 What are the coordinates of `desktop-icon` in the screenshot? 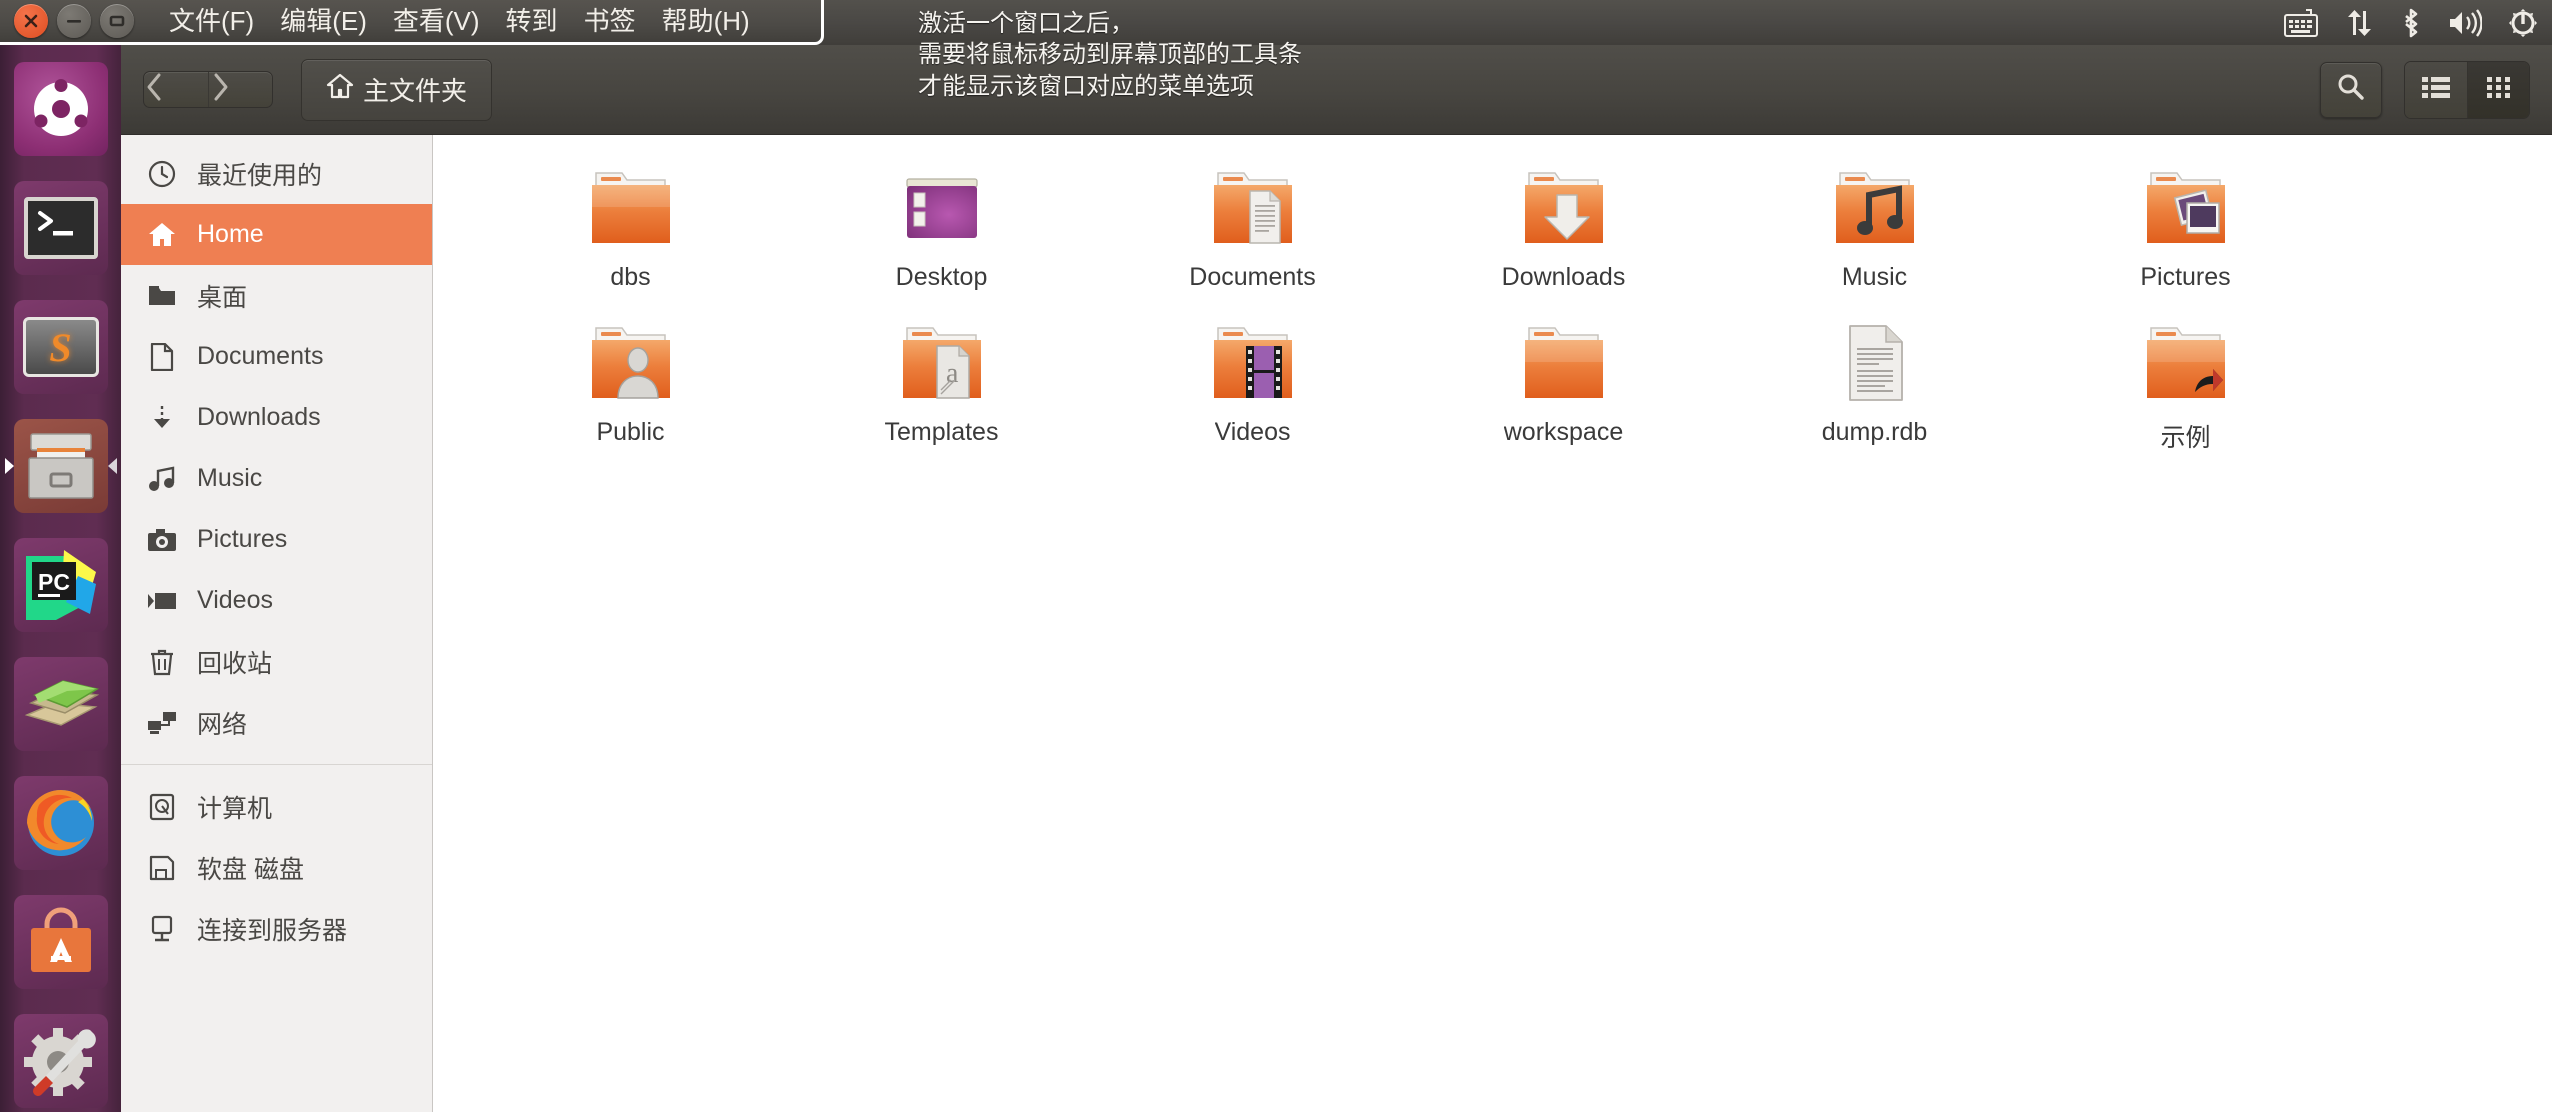 It's located at (942, 211).